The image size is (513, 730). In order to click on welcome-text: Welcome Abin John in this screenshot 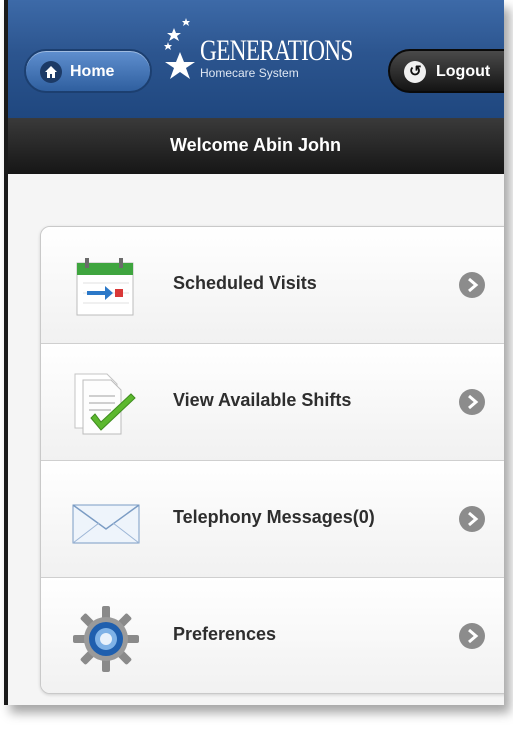, I will do `click(256, 145)`.